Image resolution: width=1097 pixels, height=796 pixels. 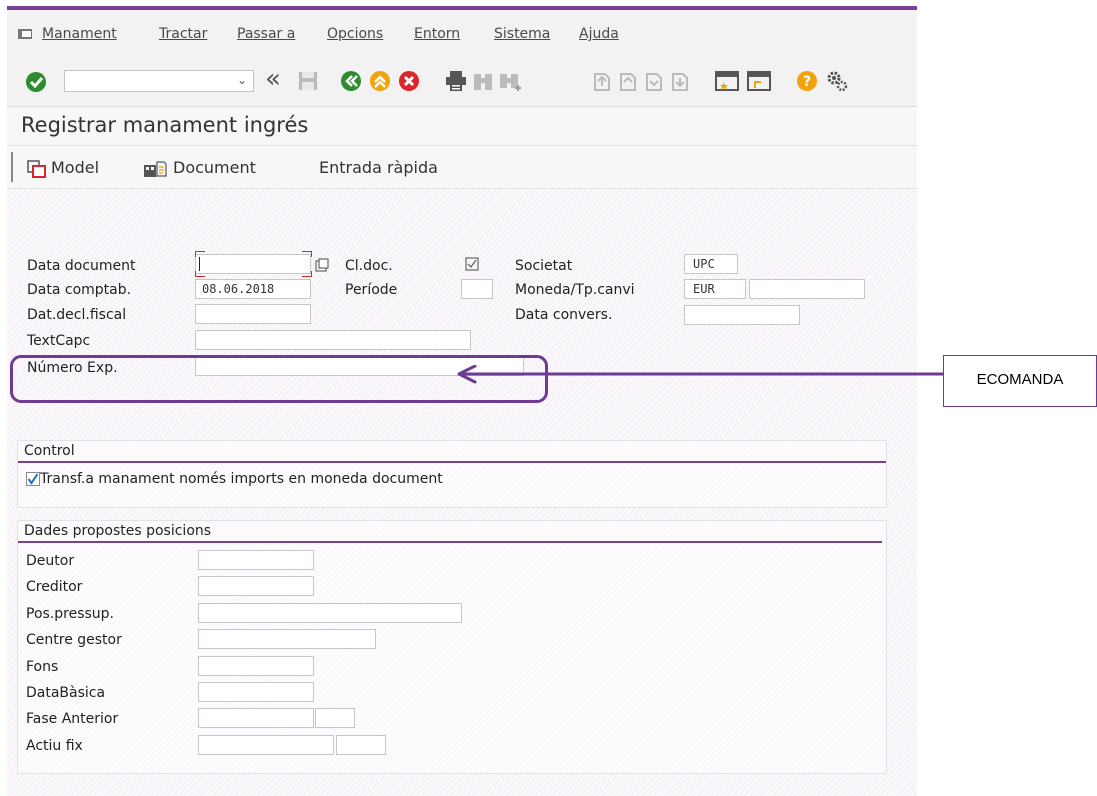 What do you see at coordinates (54, 746) in the screenshot?
I see `actiu-fix-label: Actiu fix` at bounding box center [54, 746].